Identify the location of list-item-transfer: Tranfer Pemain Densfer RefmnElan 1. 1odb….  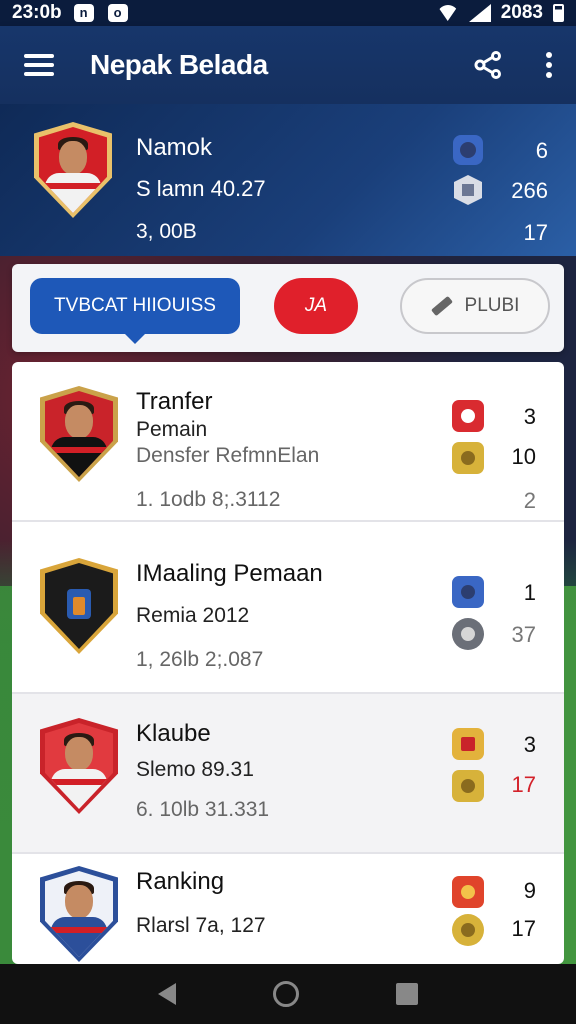
(288, 442).